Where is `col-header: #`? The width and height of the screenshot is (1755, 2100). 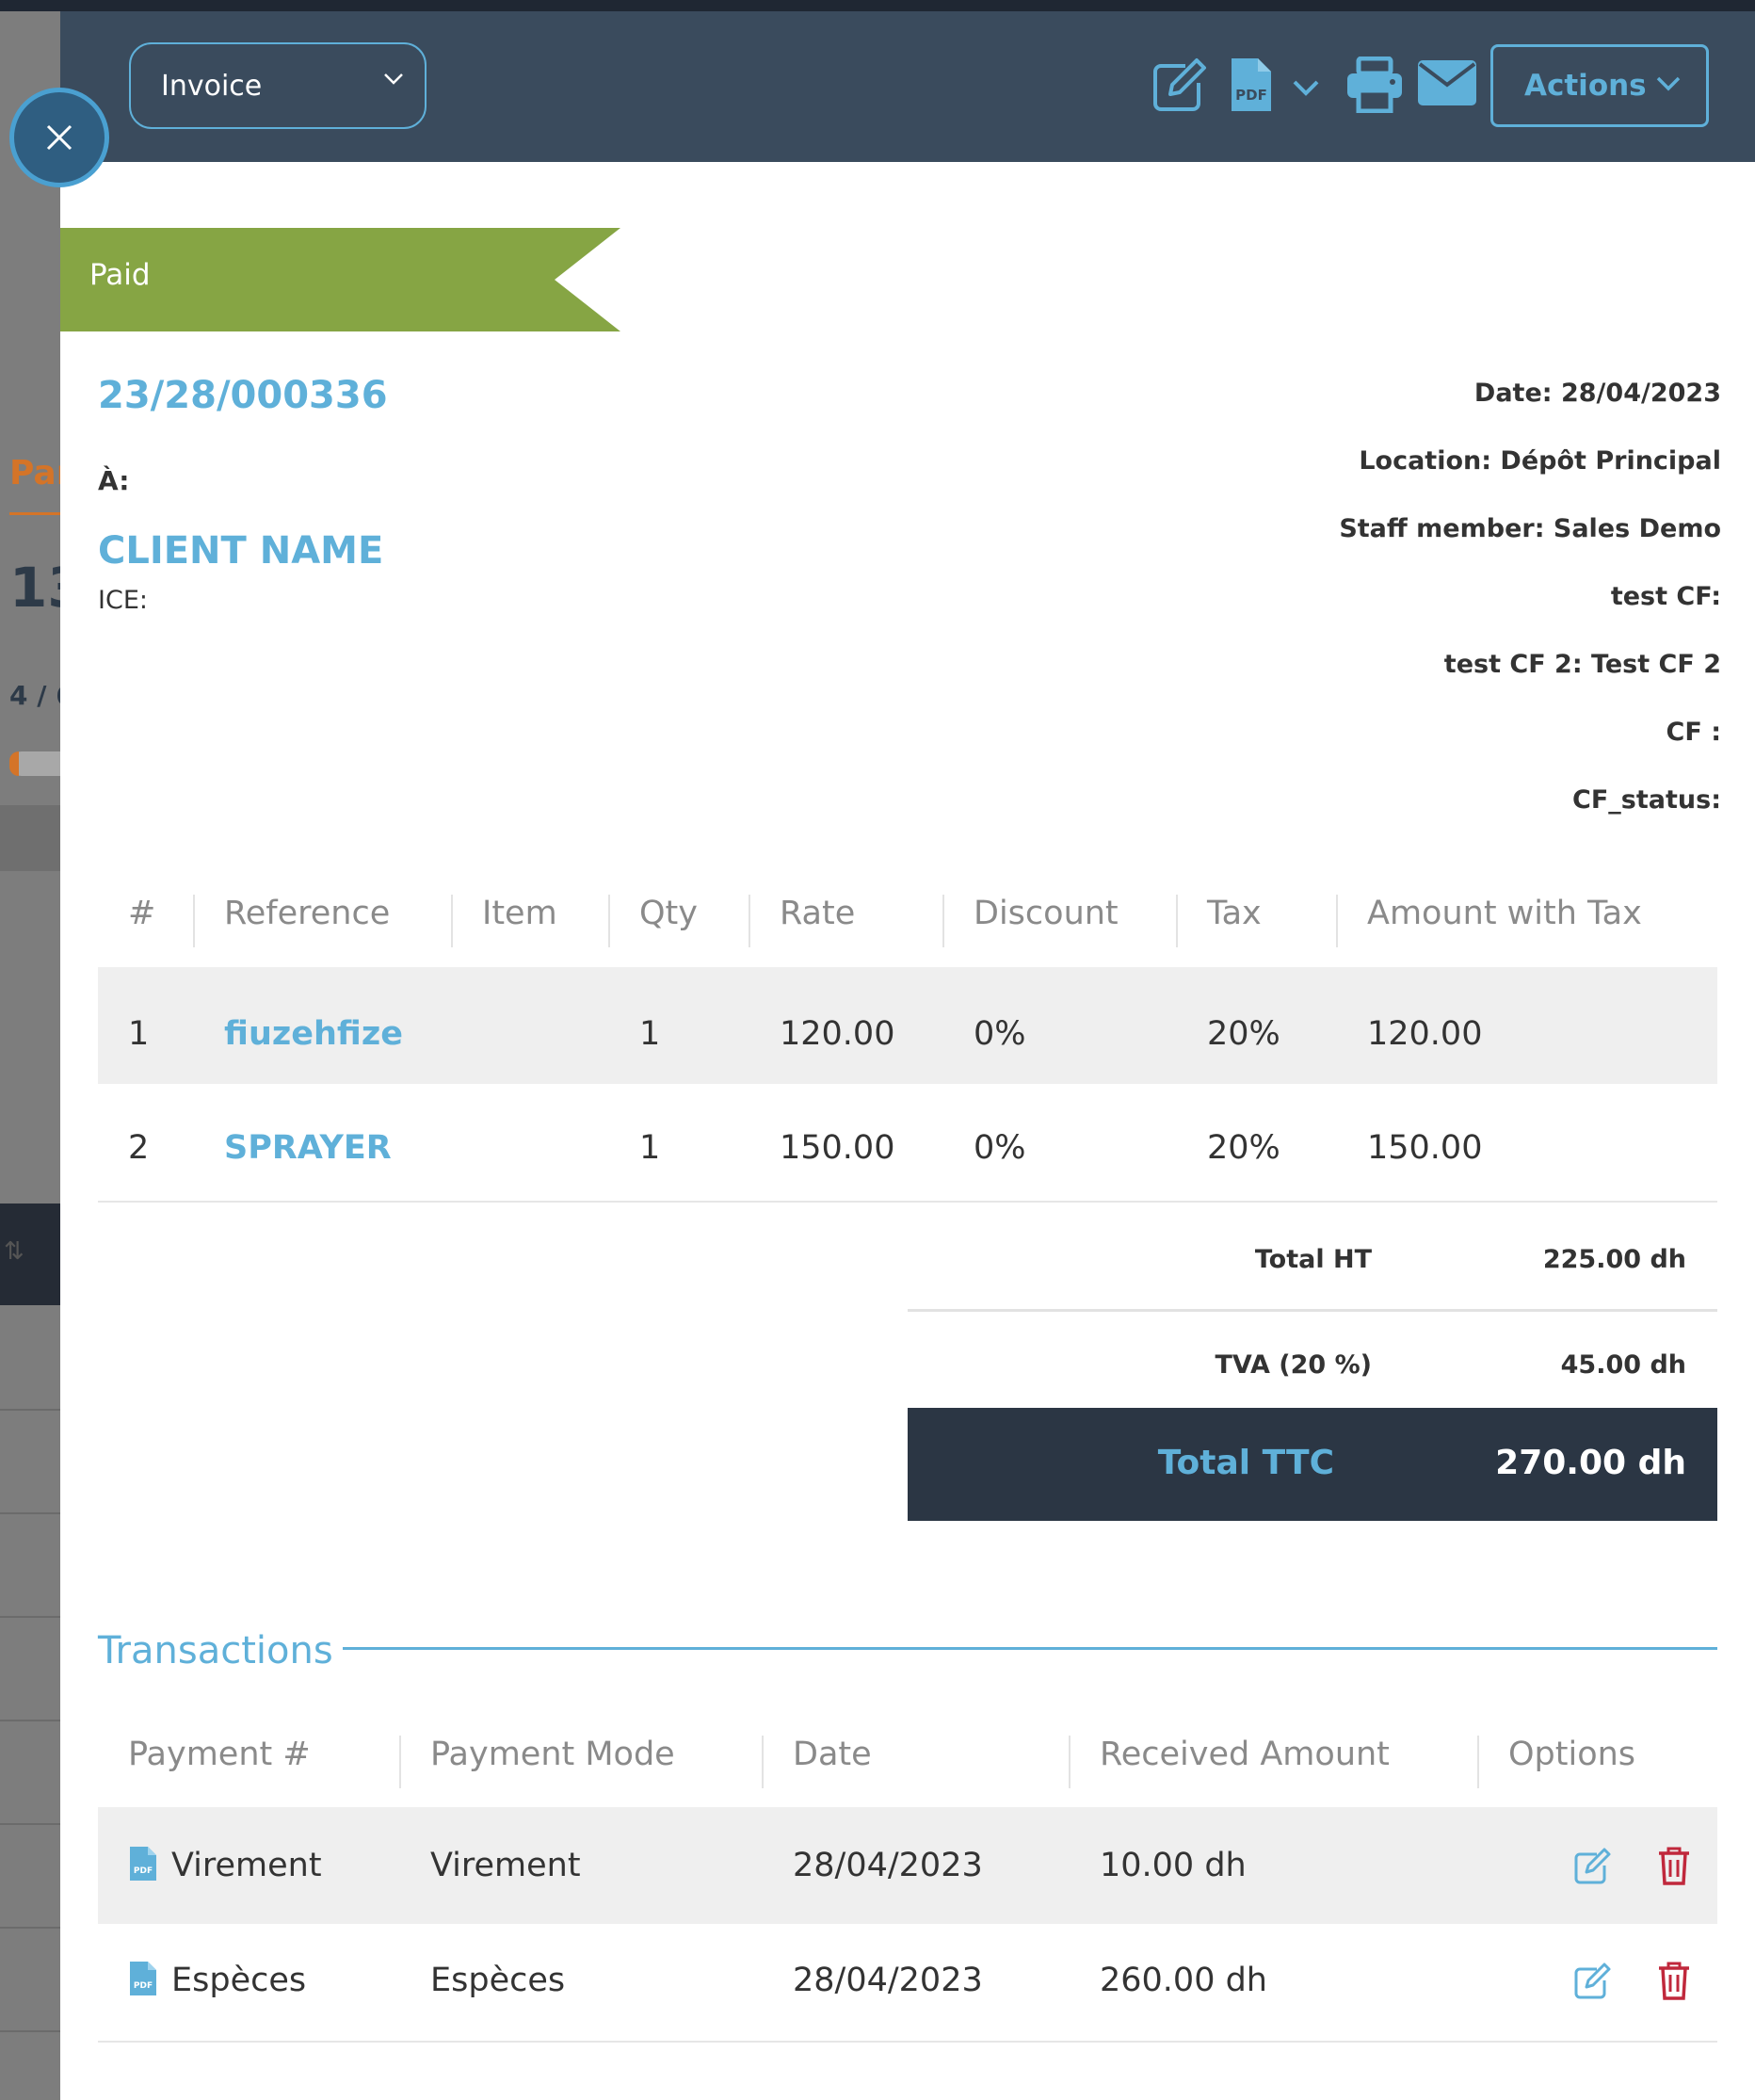
col-header: # is located at coordinates (142, 913).